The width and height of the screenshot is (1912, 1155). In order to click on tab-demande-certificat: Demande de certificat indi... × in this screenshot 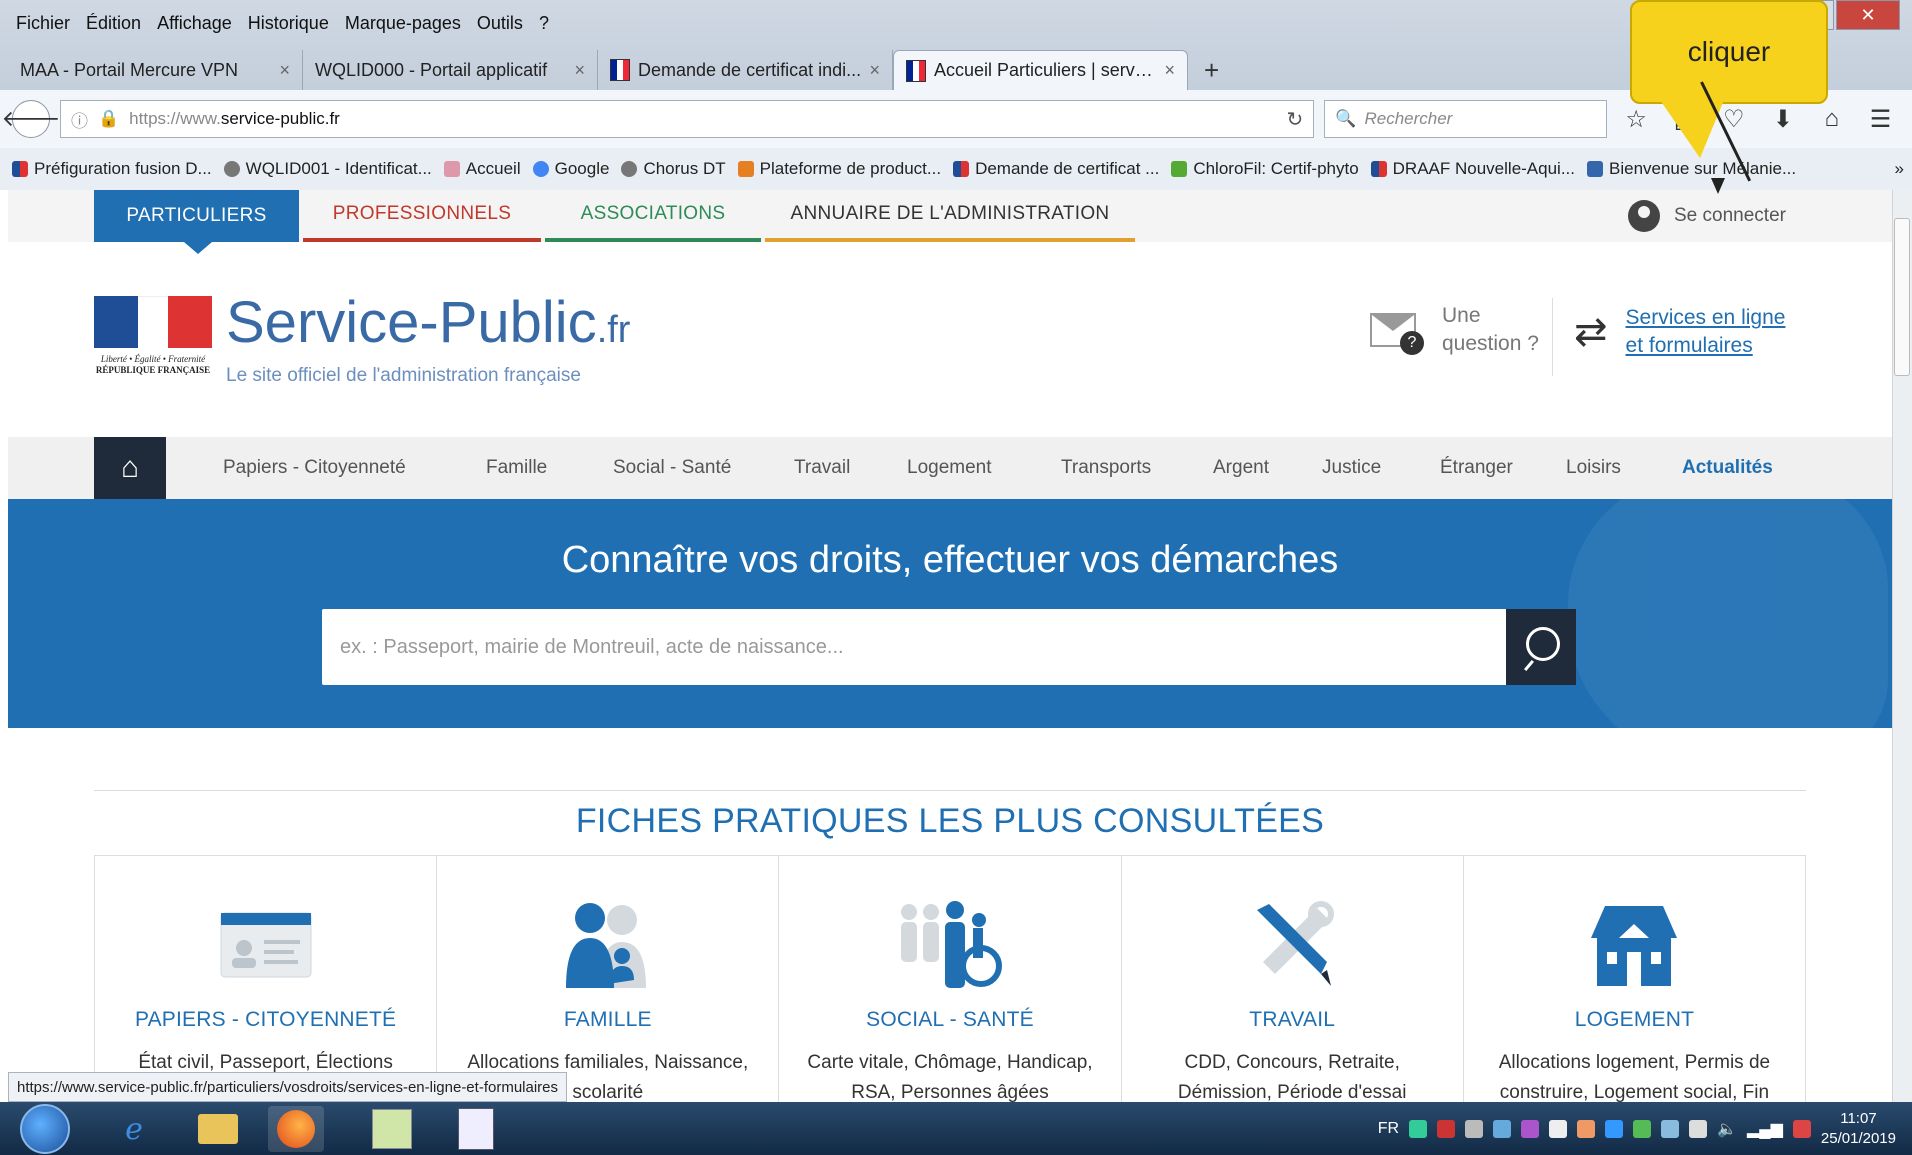, I will do `click(745, 70)`.